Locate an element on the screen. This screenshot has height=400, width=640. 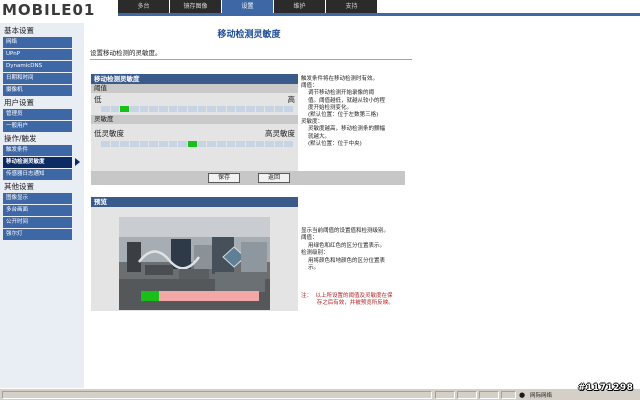
site-logo: MOBILE01 is located at coordinates (49, 10).